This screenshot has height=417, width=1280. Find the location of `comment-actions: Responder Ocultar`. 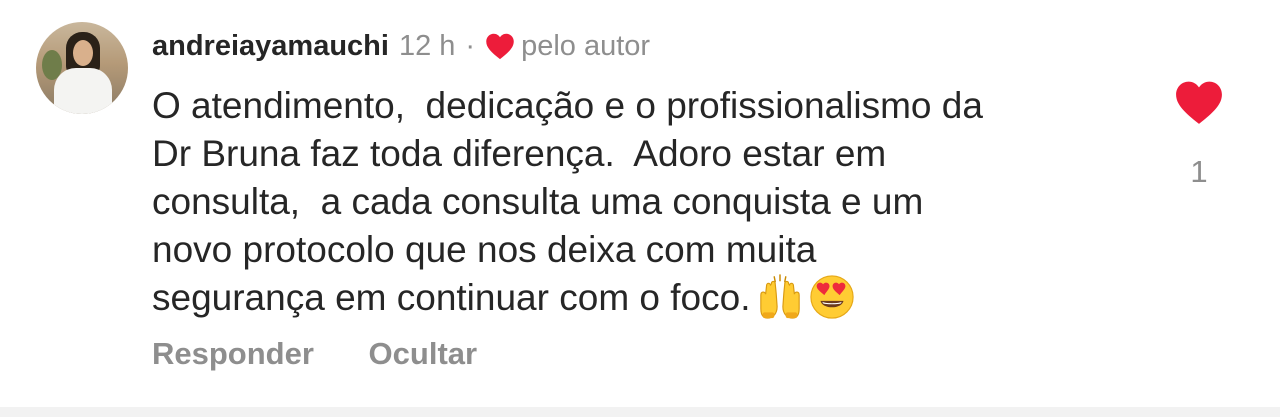

comment-actions: Responder Ocultar is located at coordinates (314, 354).